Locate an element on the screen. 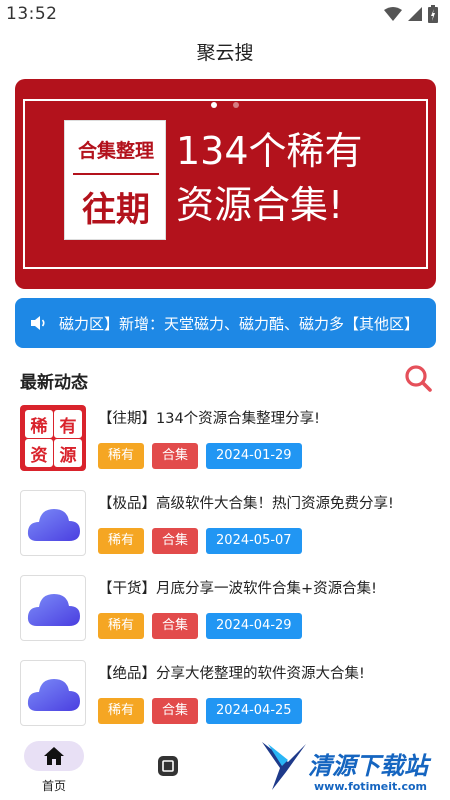 This screenshot has width=450, height=800. banner-badge-top: 合集整理 is located at coordinates (115, 150).